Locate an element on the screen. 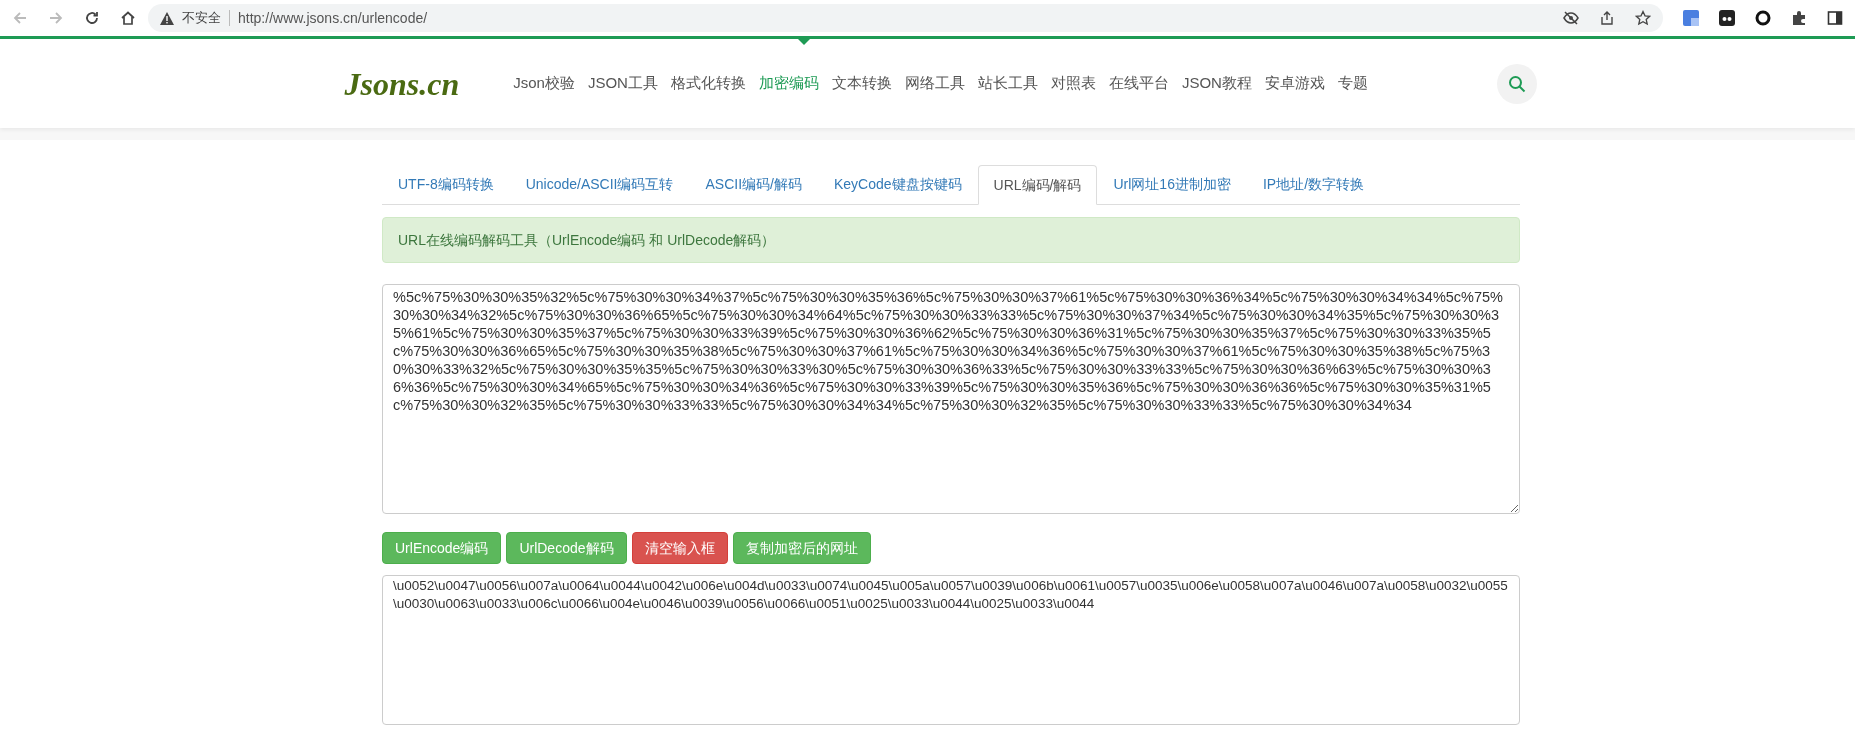 This screenshot has width=1855, height=737. nav-link: JSON教程 is located at coordinates (1216, 83).